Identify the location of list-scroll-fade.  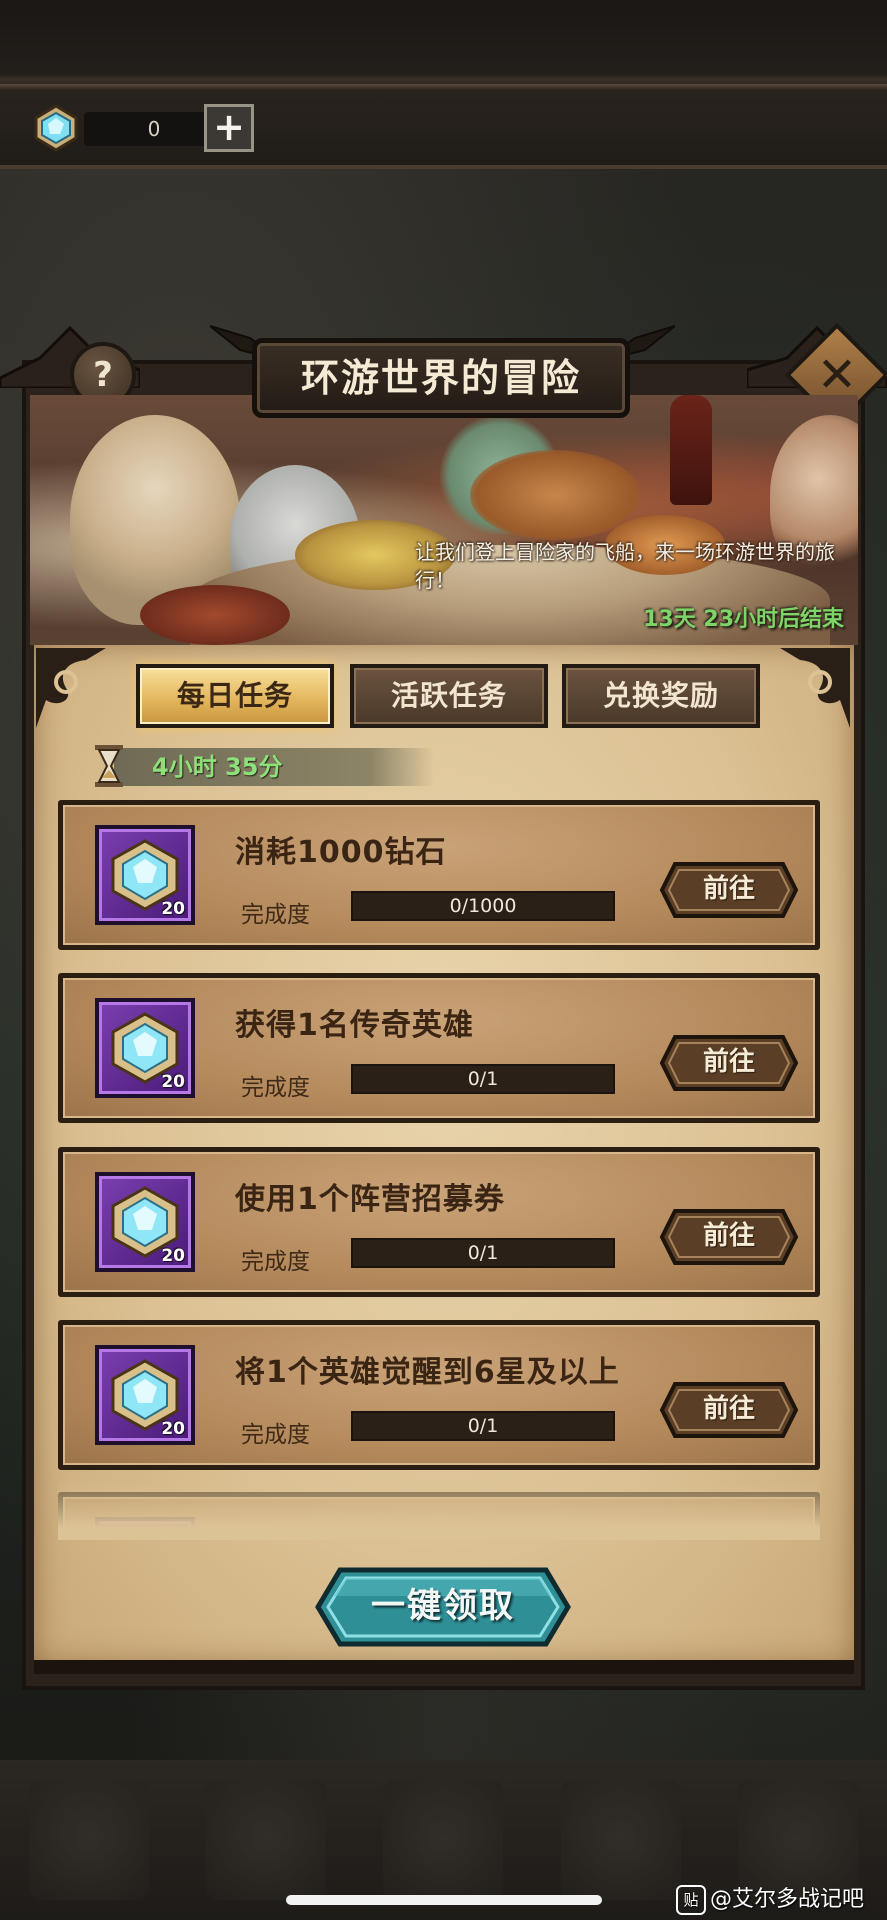
(439, 1510).